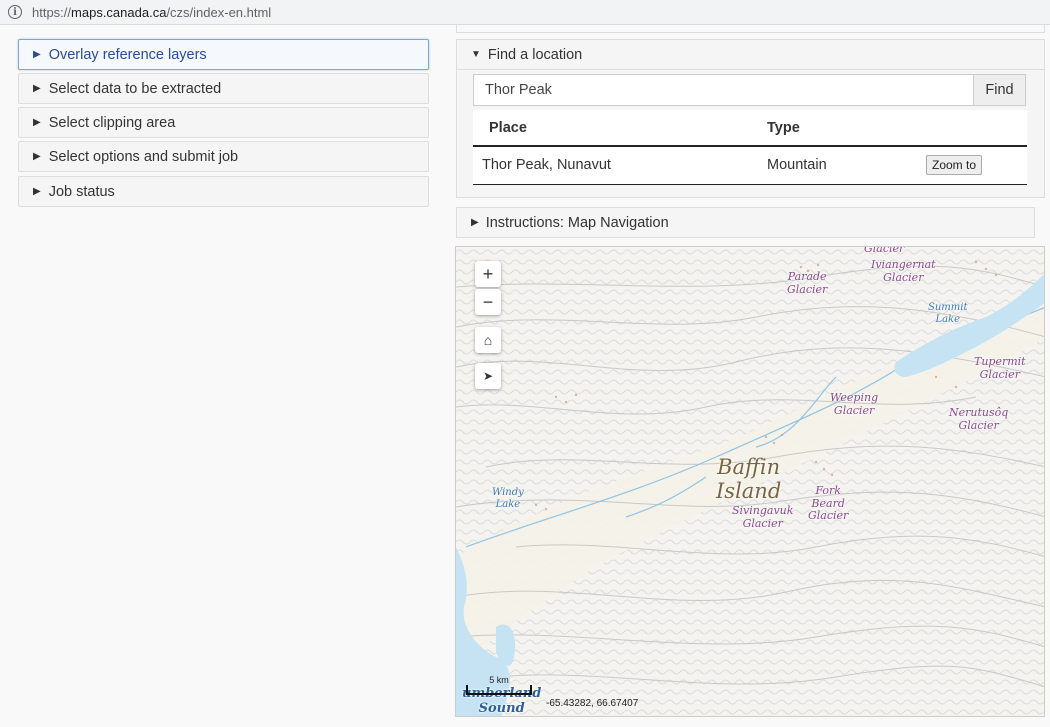 This screenshot has height=727, width=1050. What do you see at coordinates (488, 340) in the screenshot?
I see `home-icon: ⌂` at bounding box center [488, 340].